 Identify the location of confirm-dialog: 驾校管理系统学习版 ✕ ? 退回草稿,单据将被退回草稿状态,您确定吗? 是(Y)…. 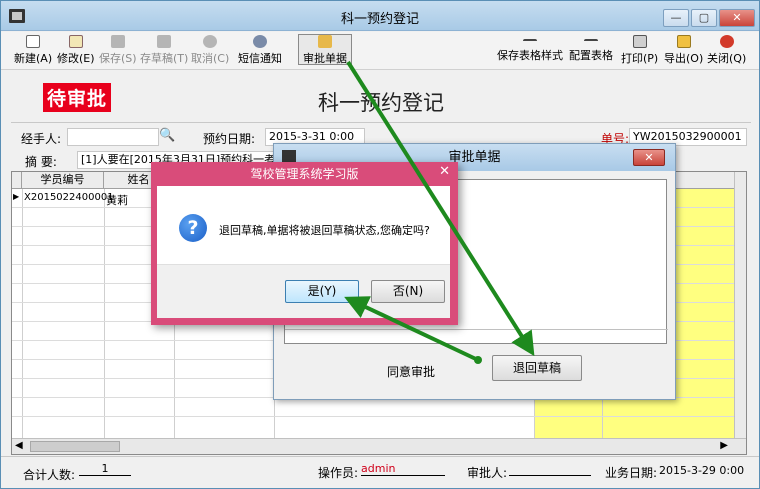
(304, 243).